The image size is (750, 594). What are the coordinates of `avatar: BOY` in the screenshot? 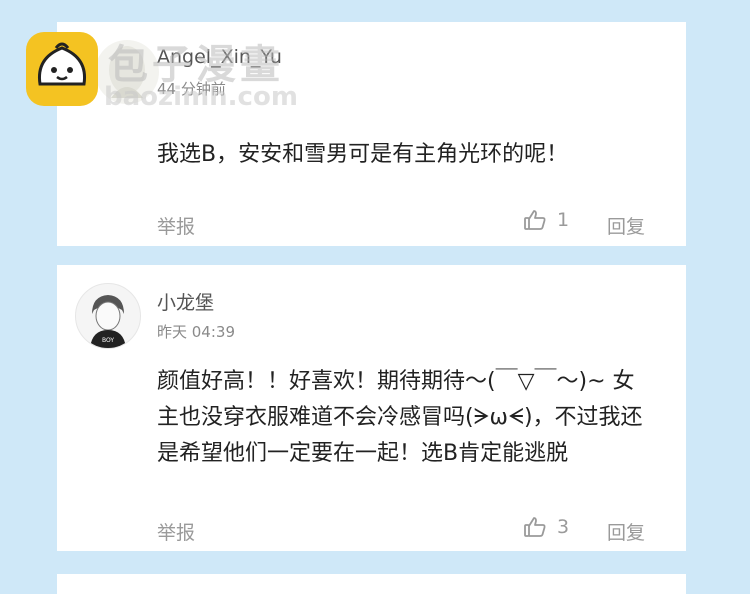 It's located at (108, 316).